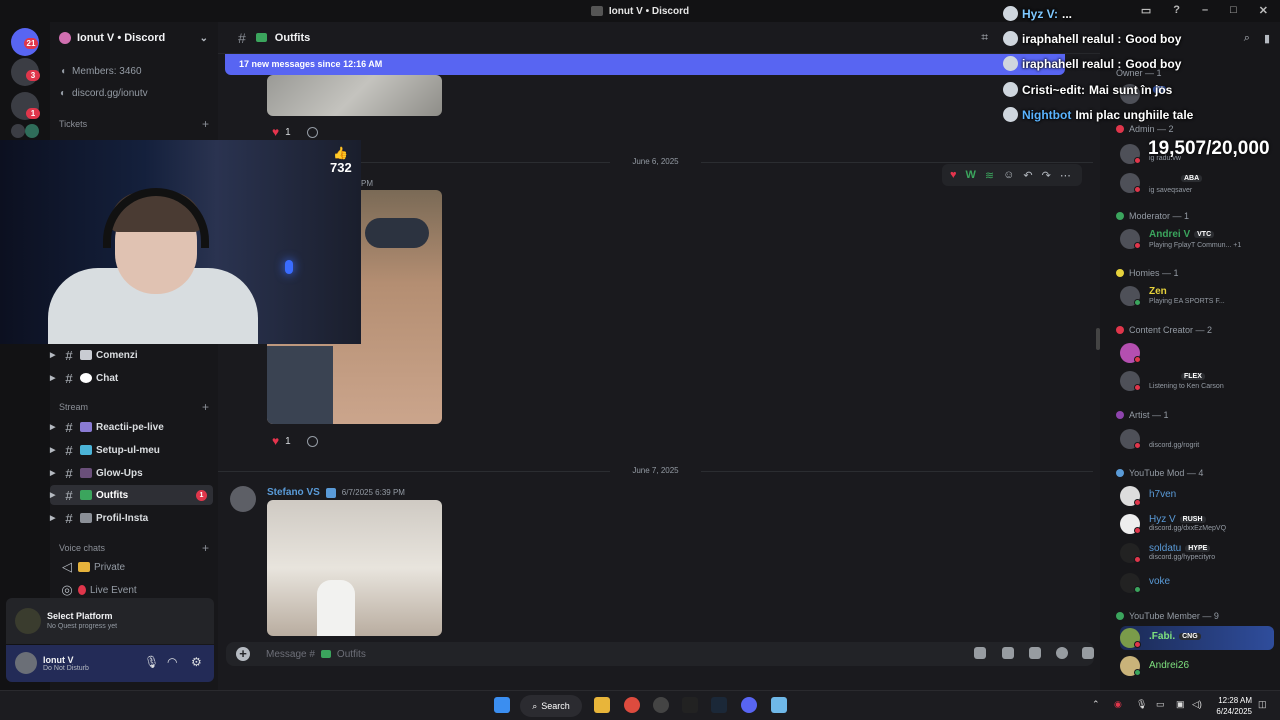 This screenshot has height=720, width=1280. Describe the element at coordinates (1197, 638) in the screenshot. I see `member-list-item: .Fabi. CNG` at that location.